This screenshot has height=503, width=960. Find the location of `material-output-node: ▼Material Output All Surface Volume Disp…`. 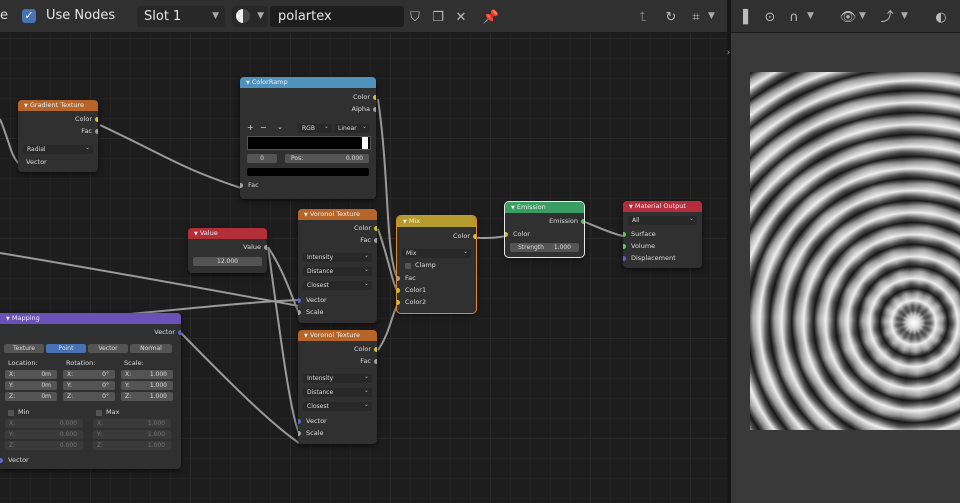

material-output-node: ▼Material Output All Surface Volume Disp… is located at coordinates (662, 234).